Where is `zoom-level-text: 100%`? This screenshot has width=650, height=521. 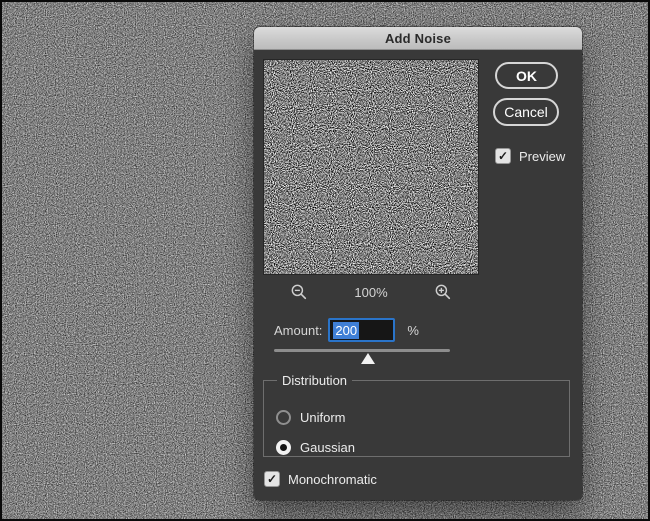 zoom-level-text: 100% is located at coordinates (371, 292).